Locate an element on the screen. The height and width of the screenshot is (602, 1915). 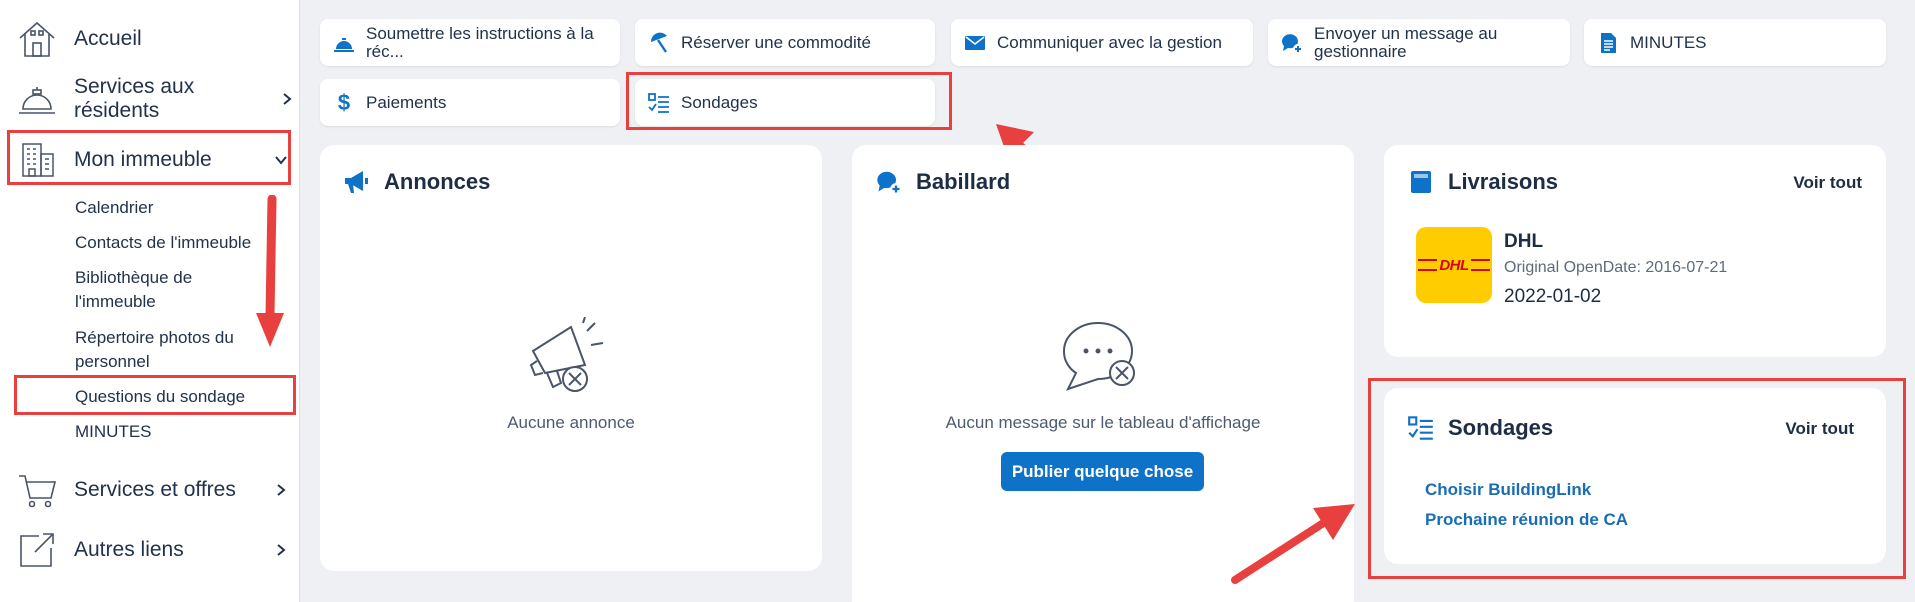
sidebar-item-autres-liens: Autres liens is located at coordinates (154, 550).